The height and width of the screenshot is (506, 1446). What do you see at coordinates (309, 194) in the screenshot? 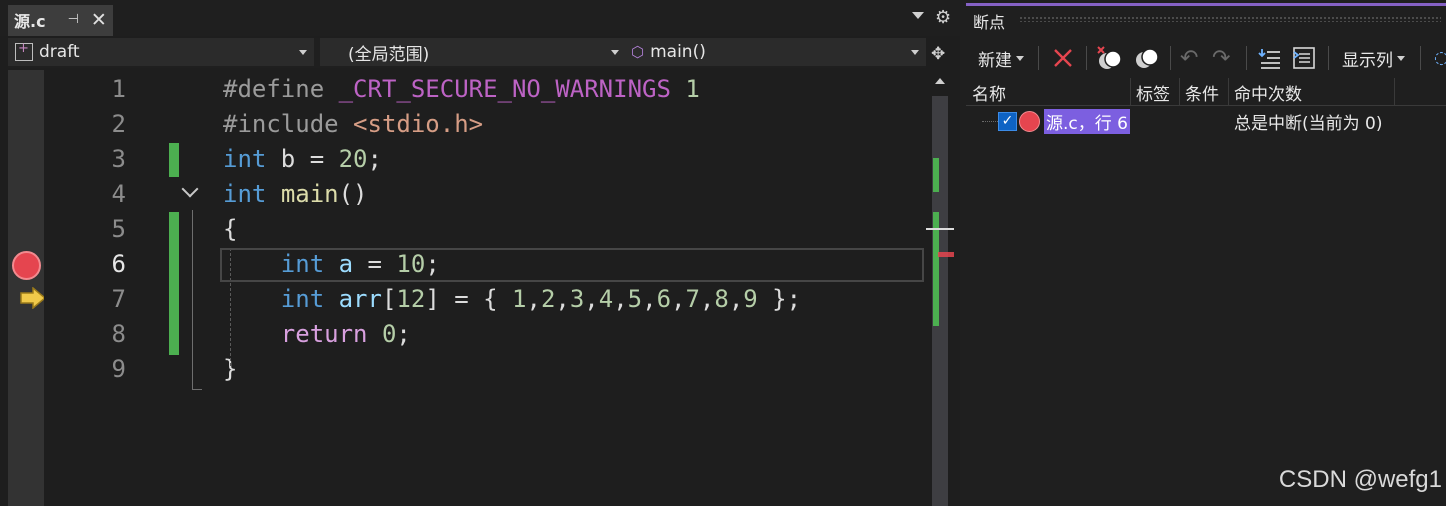
I see `code-token: main` at bounding box center [309, 194].